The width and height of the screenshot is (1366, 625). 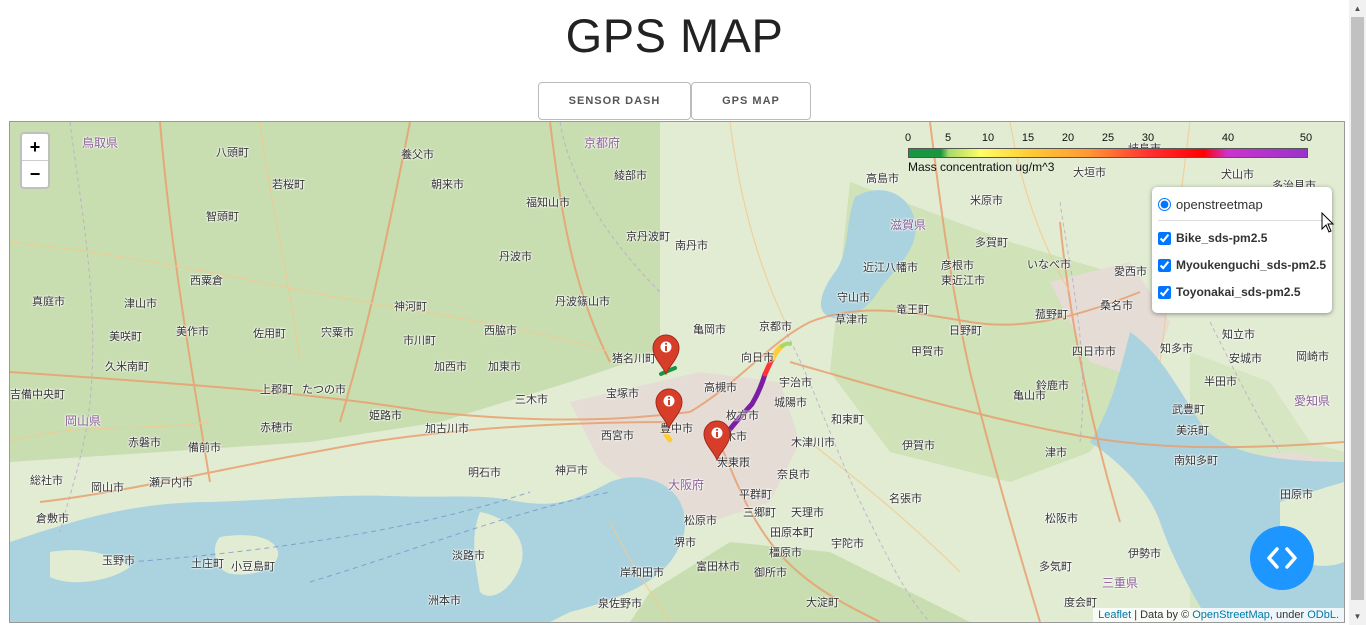 I want to click on map-label: 日野町, so click(x=965, y=330).